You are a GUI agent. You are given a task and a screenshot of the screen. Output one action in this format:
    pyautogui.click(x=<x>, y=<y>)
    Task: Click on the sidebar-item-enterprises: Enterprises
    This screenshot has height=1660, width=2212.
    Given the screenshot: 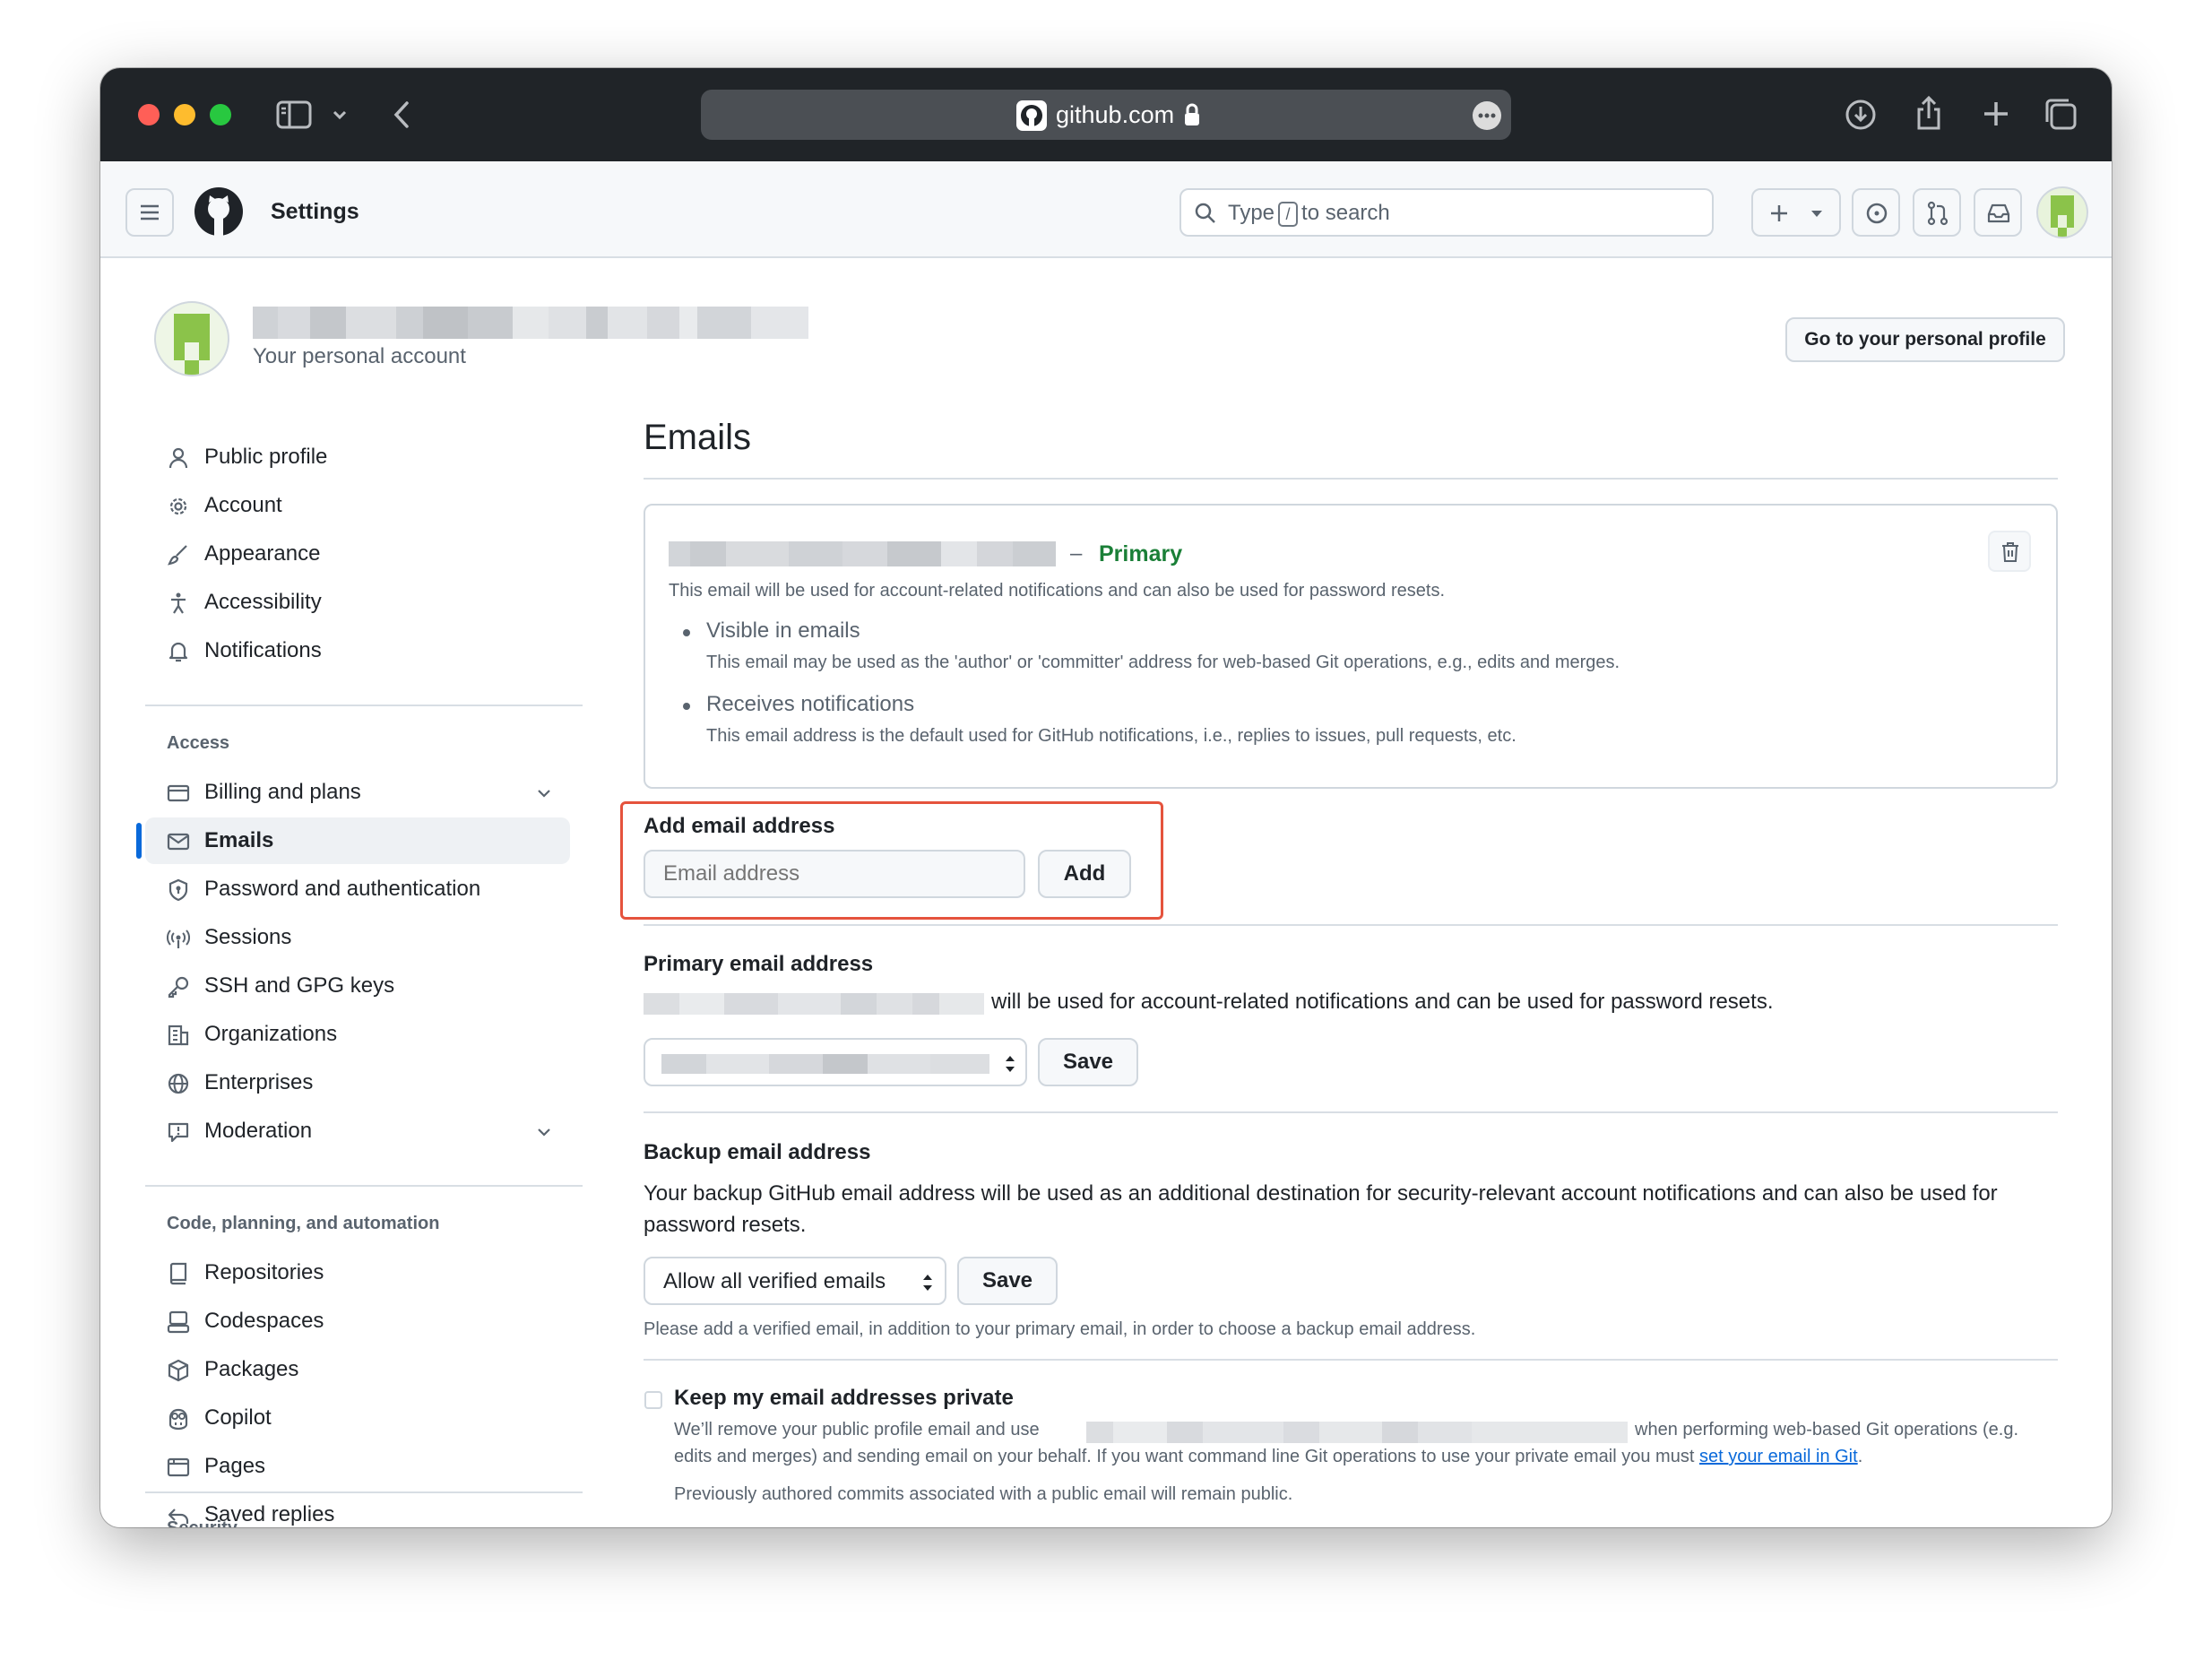 What is the action you would take?
    pyautogui.click(x=357, y=1082)
    